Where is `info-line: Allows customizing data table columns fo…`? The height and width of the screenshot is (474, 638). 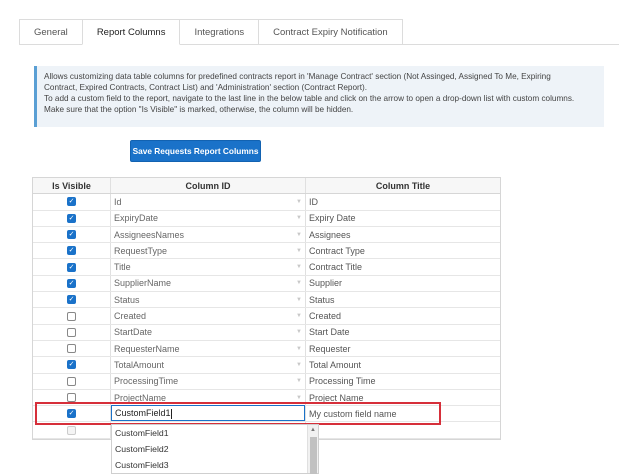 info-line: Allows customizing data table columns fo… is located at coordinates (297, 76).